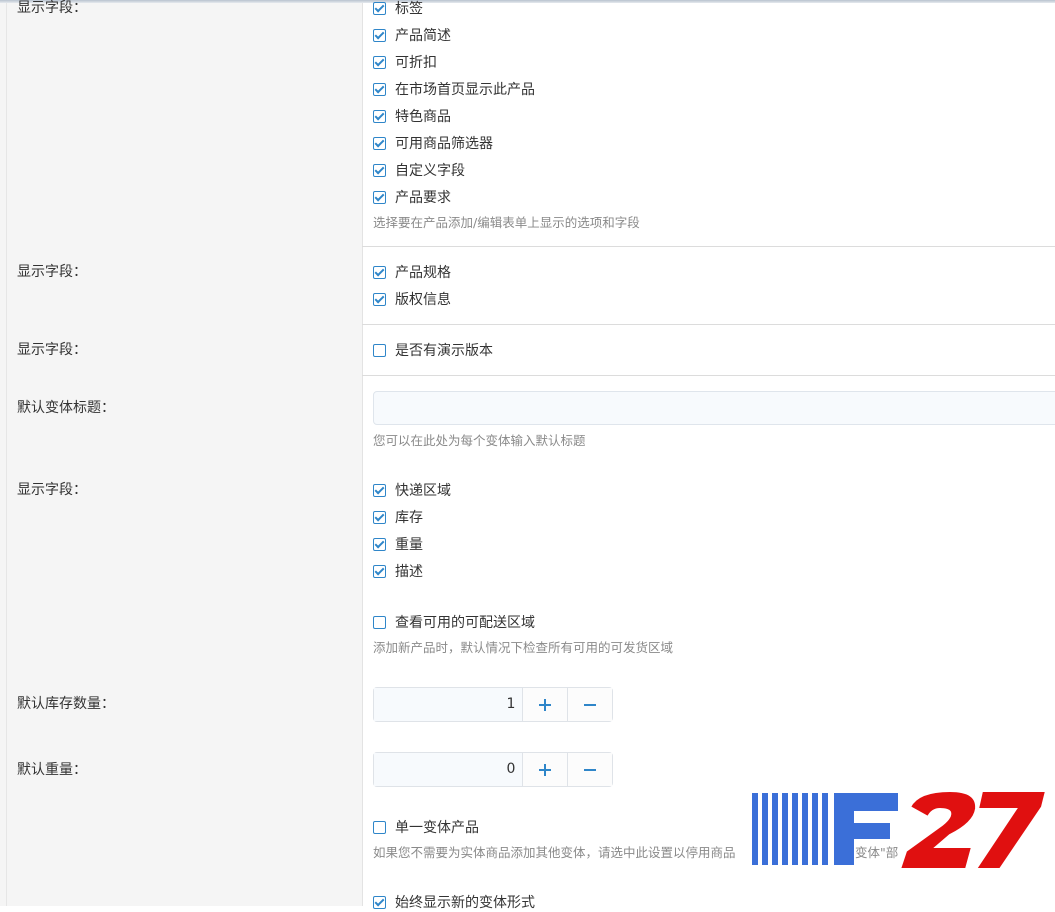 The width and height of the screenshot is (1055, 912). I want to click on default-variant-title-input, so click(714, 408).